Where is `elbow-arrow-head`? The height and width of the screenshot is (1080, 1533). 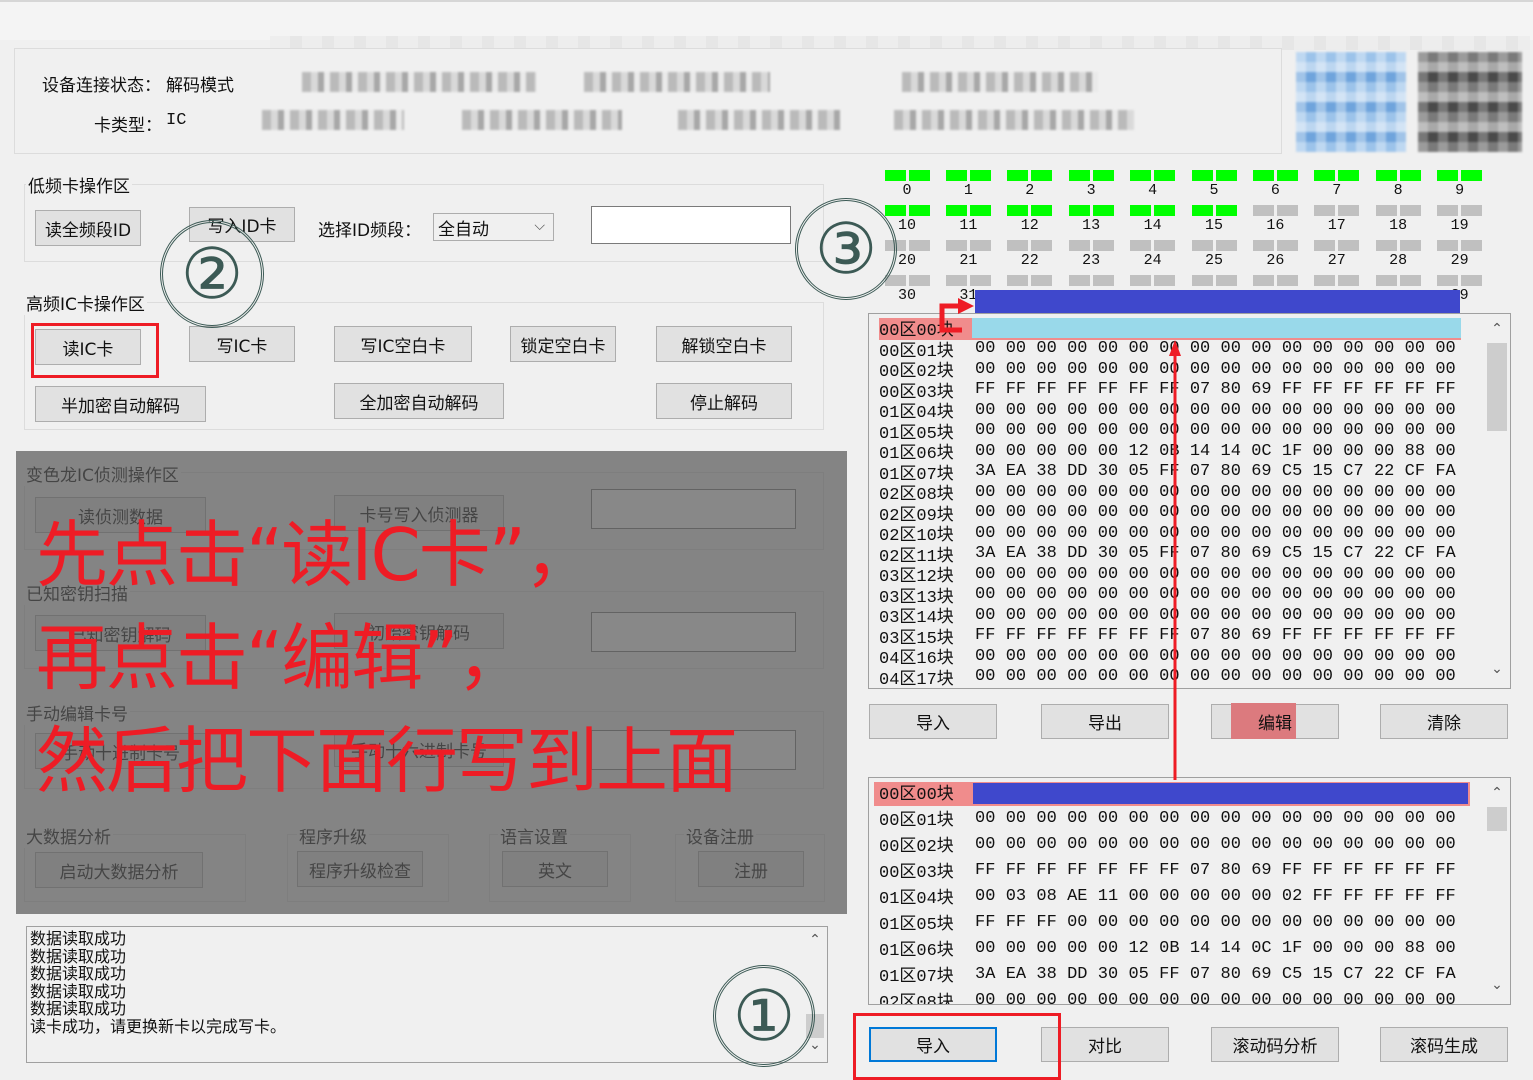 elbow-arrow-head is located at coordinates (966, 306).